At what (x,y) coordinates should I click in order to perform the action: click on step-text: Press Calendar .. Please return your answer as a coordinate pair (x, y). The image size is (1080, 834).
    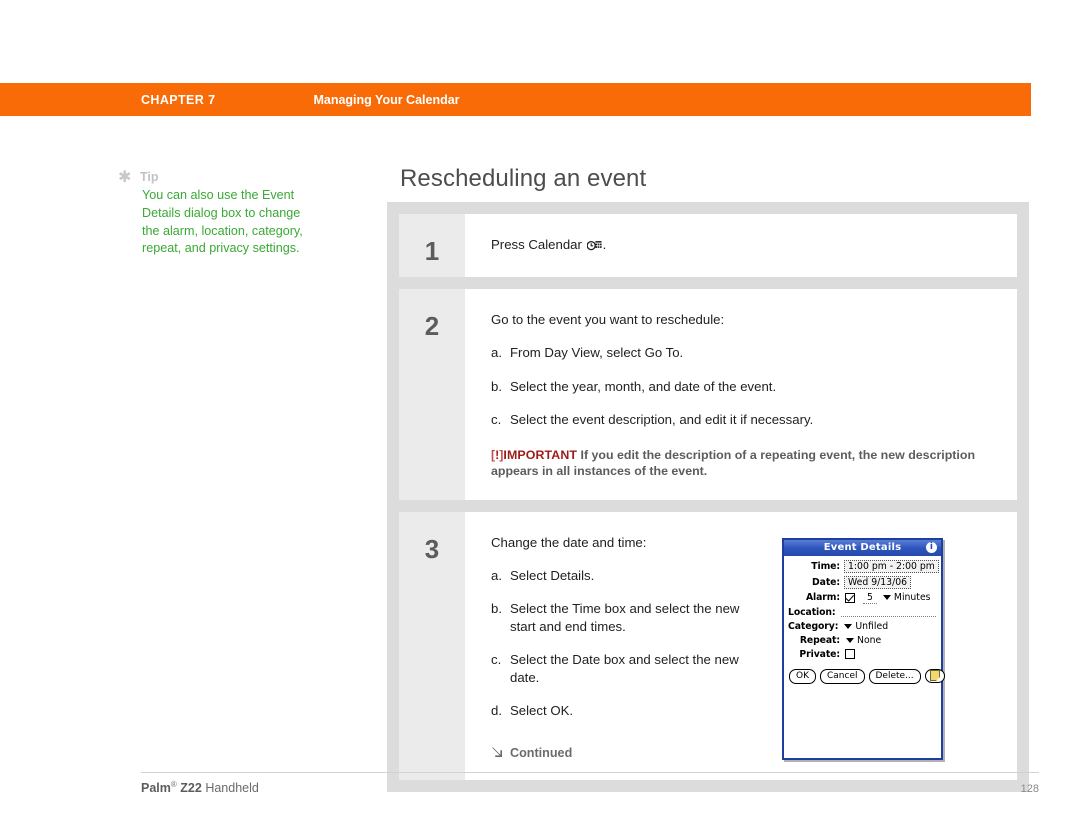
    Looking at the image, I should click on (746, 245).